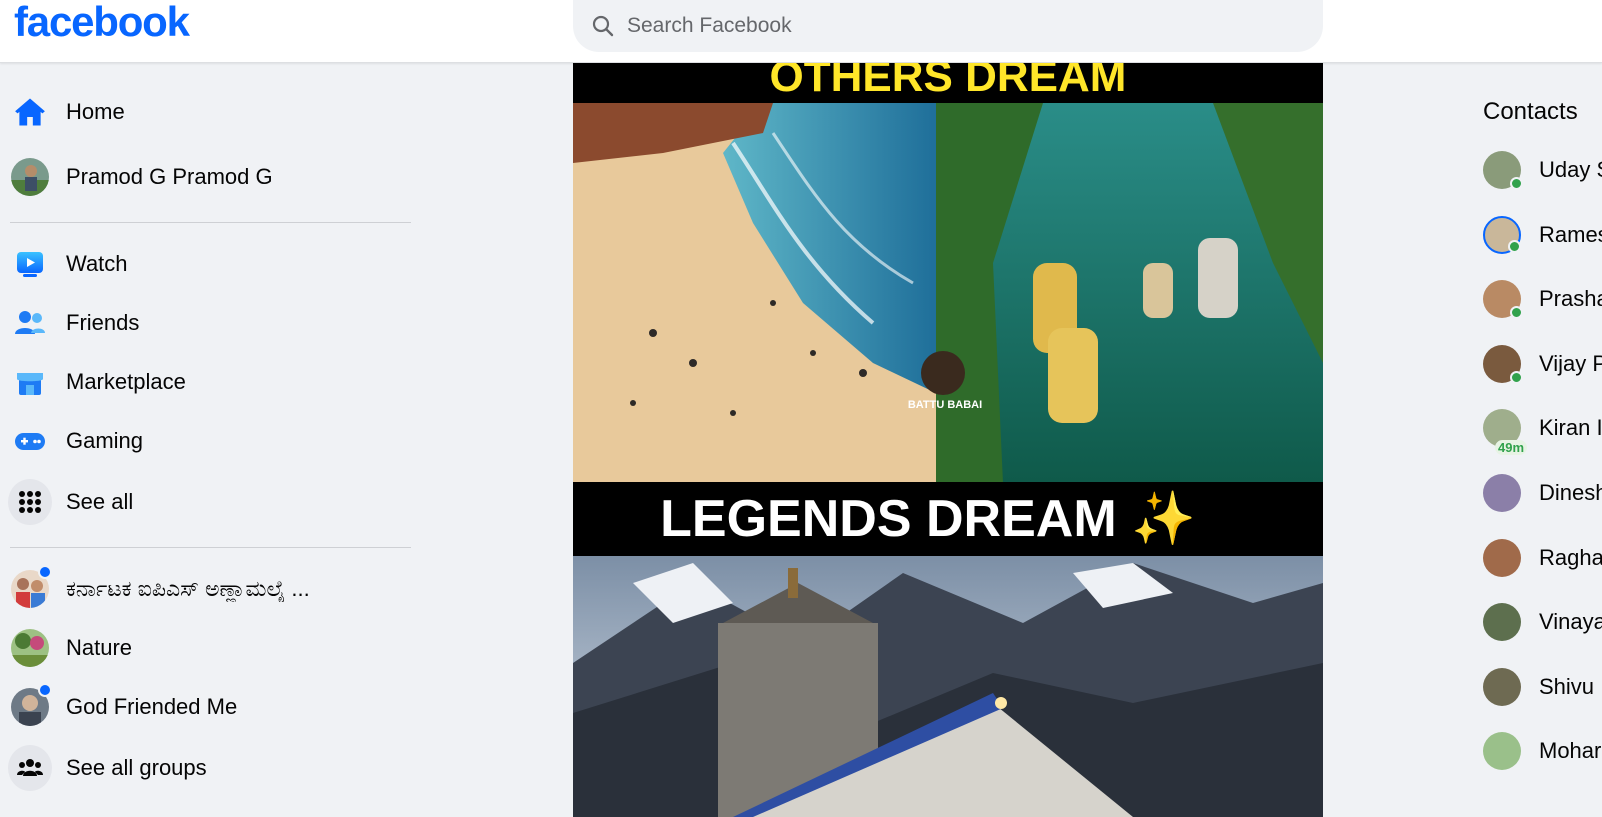 This screenshot has height=817, width=1602. Describe the element at coordinates (1570, 492) in the screenshot. I see `contact-name: Dinesh` at that location.